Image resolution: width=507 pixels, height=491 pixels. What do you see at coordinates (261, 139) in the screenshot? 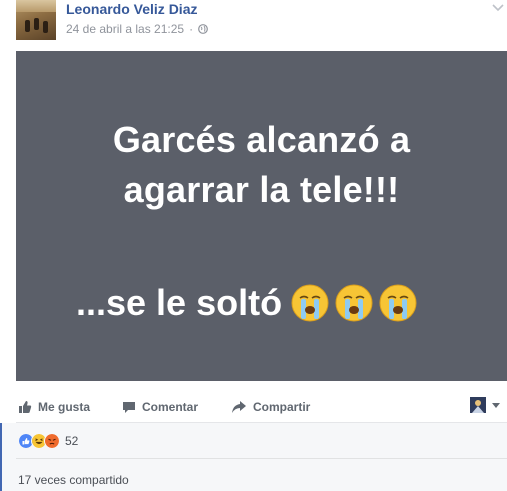
I see `image-text-line-1: Garcés alcanzó a` at bounding box center [261, 139].